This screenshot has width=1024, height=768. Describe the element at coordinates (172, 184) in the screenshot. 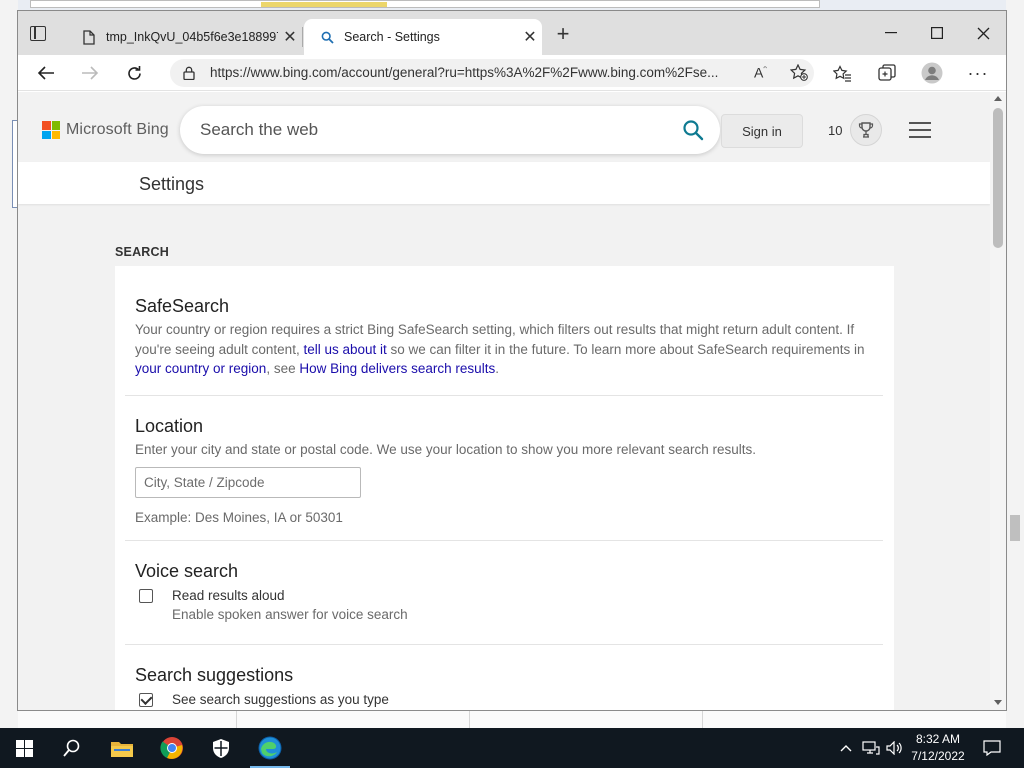

I see `page-title: Settings` at that location.